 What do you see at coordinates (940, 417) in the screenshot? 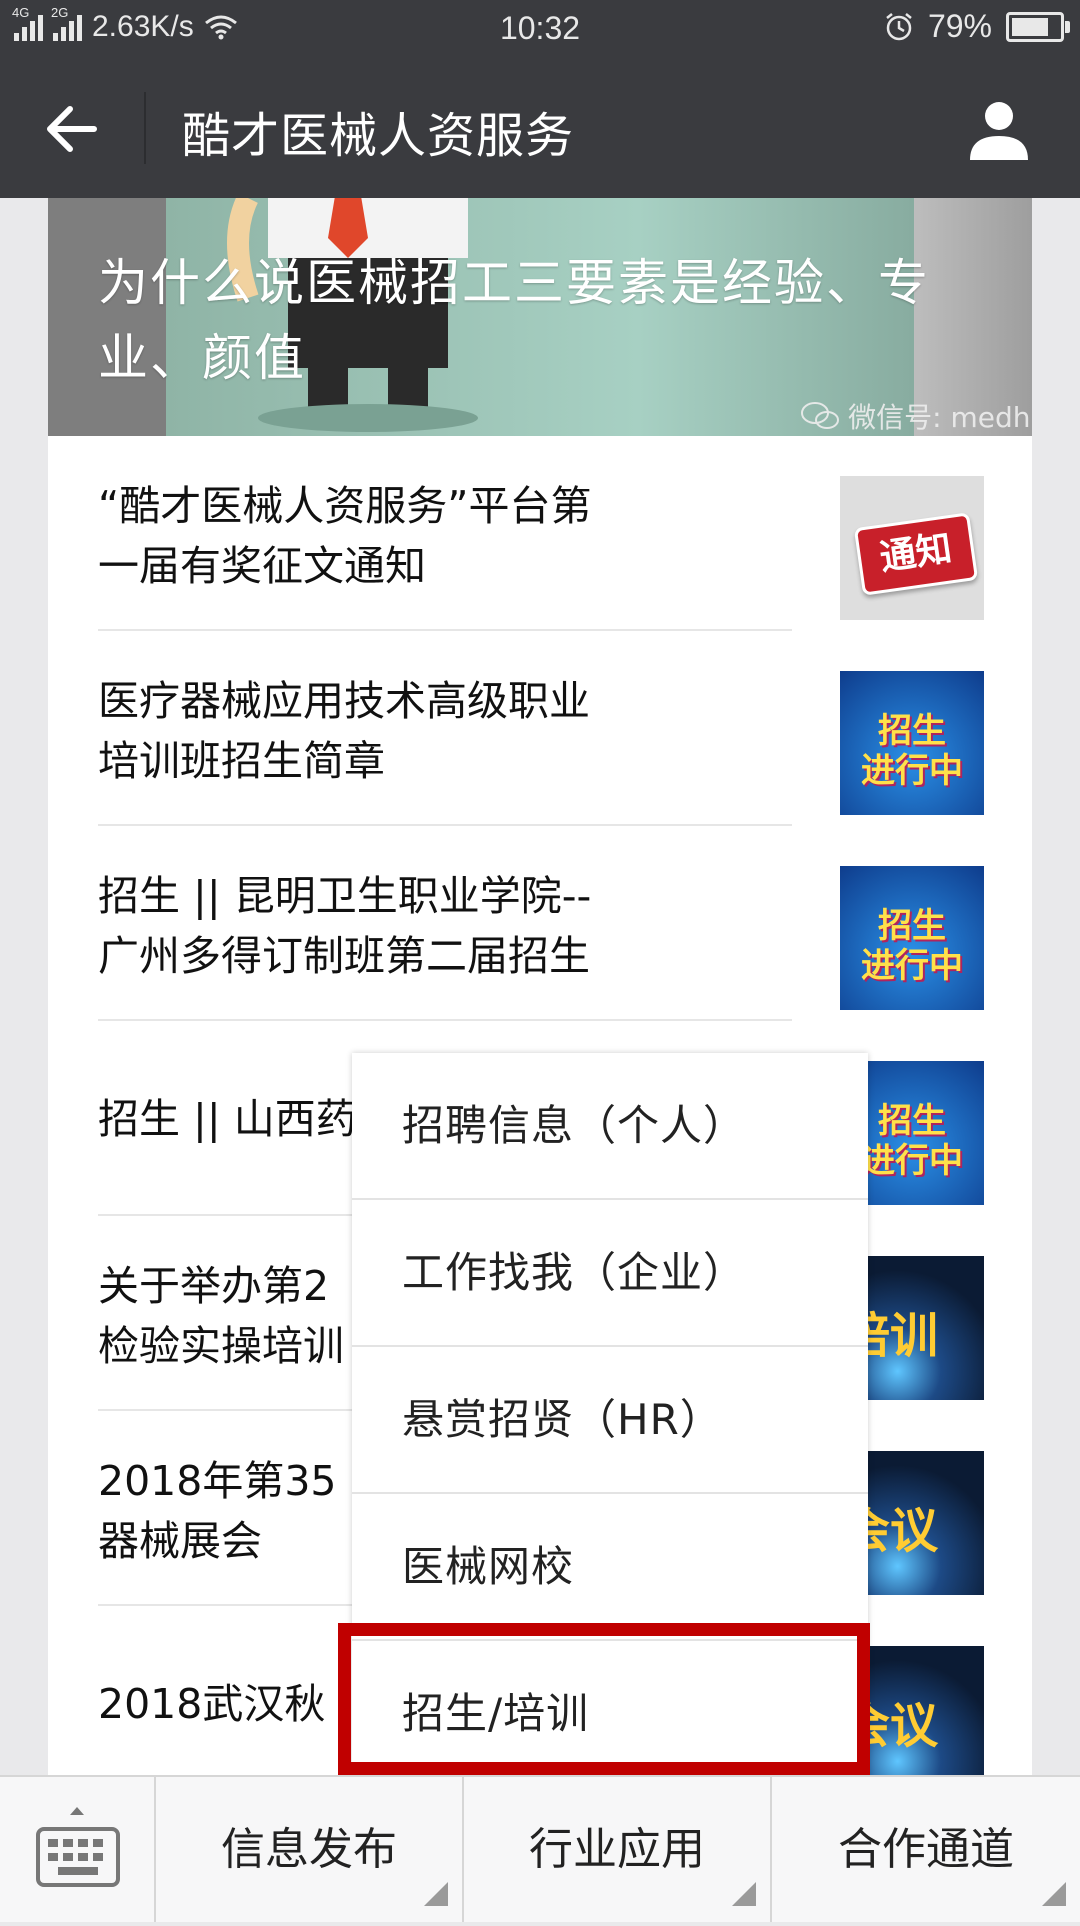
I see `watermark-text: 微信号: medhr` at bounding box center [940, 417].